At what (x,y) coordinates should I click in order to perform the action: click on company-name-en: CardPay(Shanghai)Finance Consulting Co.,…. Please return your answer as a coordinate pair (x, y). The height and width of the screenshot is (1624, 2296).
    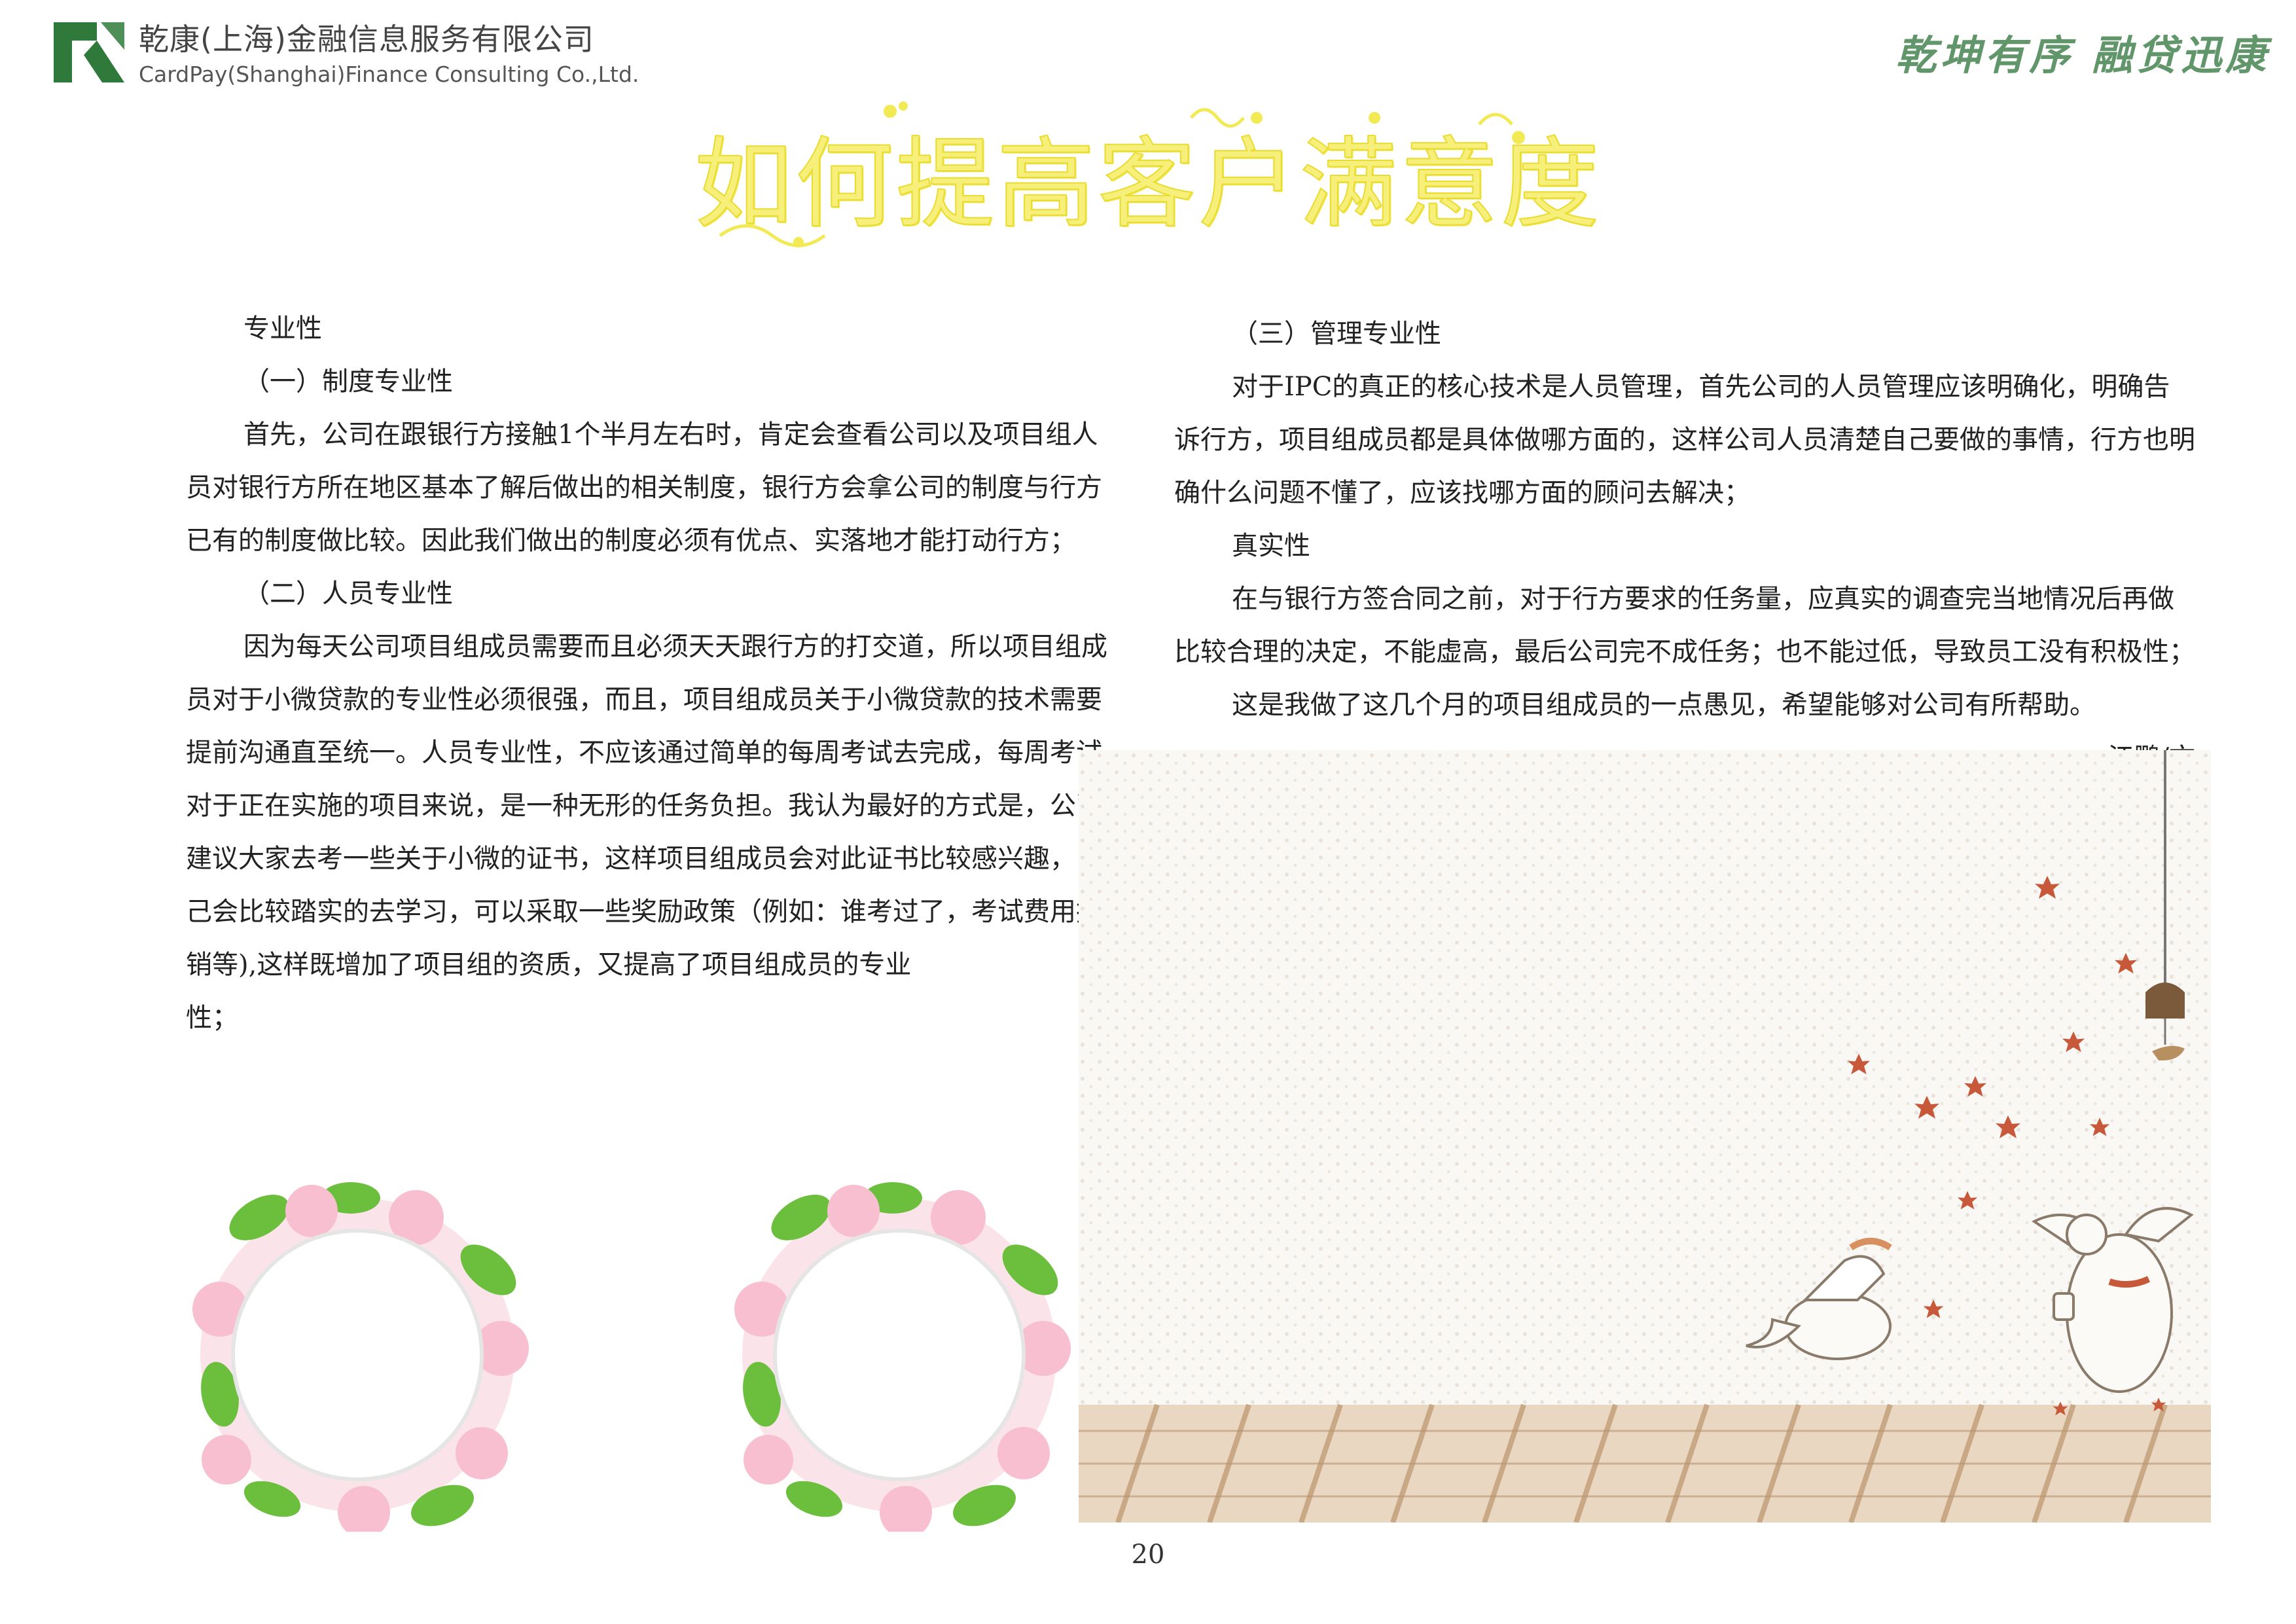
    Looking at the image, I should click on (389, 74).